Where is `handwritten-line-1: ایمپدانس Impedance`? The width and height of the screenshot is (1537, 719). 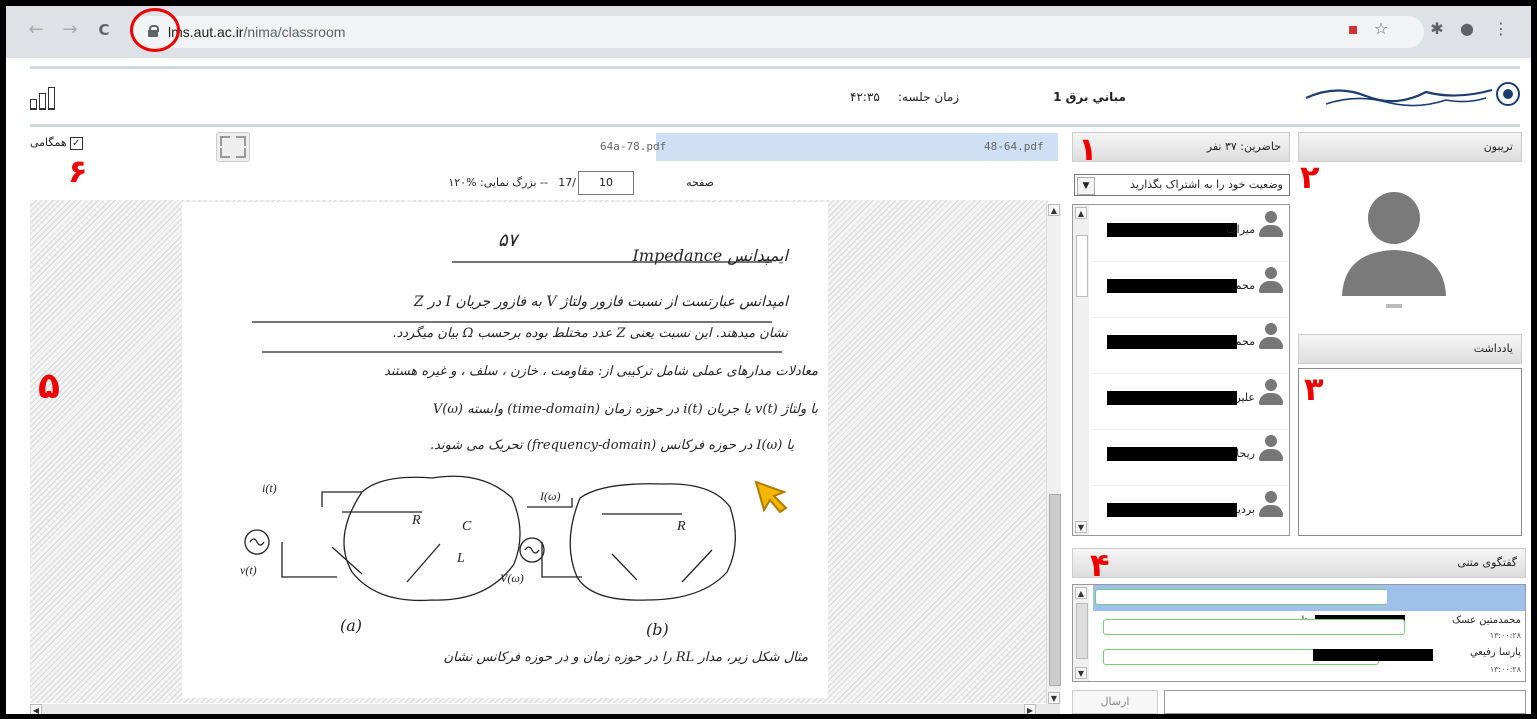
handwritten-line-1: ایمپدانس Impedance is located at coordinates (710, 255).